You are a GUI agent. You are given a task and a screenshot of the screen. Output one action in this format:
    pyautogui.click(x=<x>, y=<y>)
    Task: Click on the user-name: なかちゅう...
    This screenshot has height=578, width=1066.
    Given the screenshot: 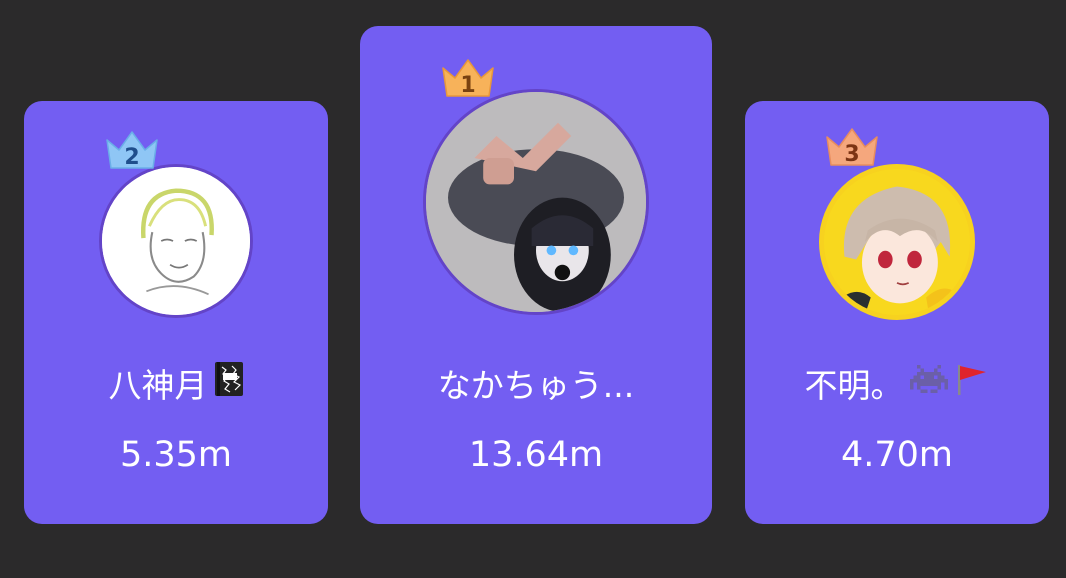 What is the action you would take?
    pyautogui.click(x=536, y=385)
    